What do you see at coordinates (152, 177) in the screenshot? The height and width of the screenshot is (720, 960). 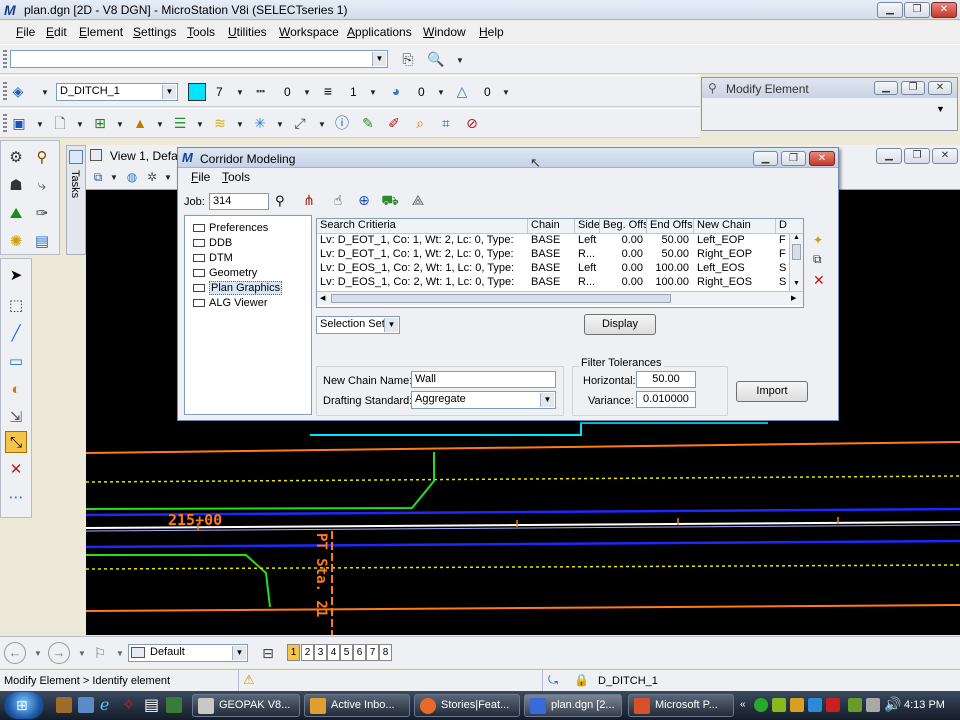 I see `view-gear-icon: ✲` at bounding box center [152, 177].